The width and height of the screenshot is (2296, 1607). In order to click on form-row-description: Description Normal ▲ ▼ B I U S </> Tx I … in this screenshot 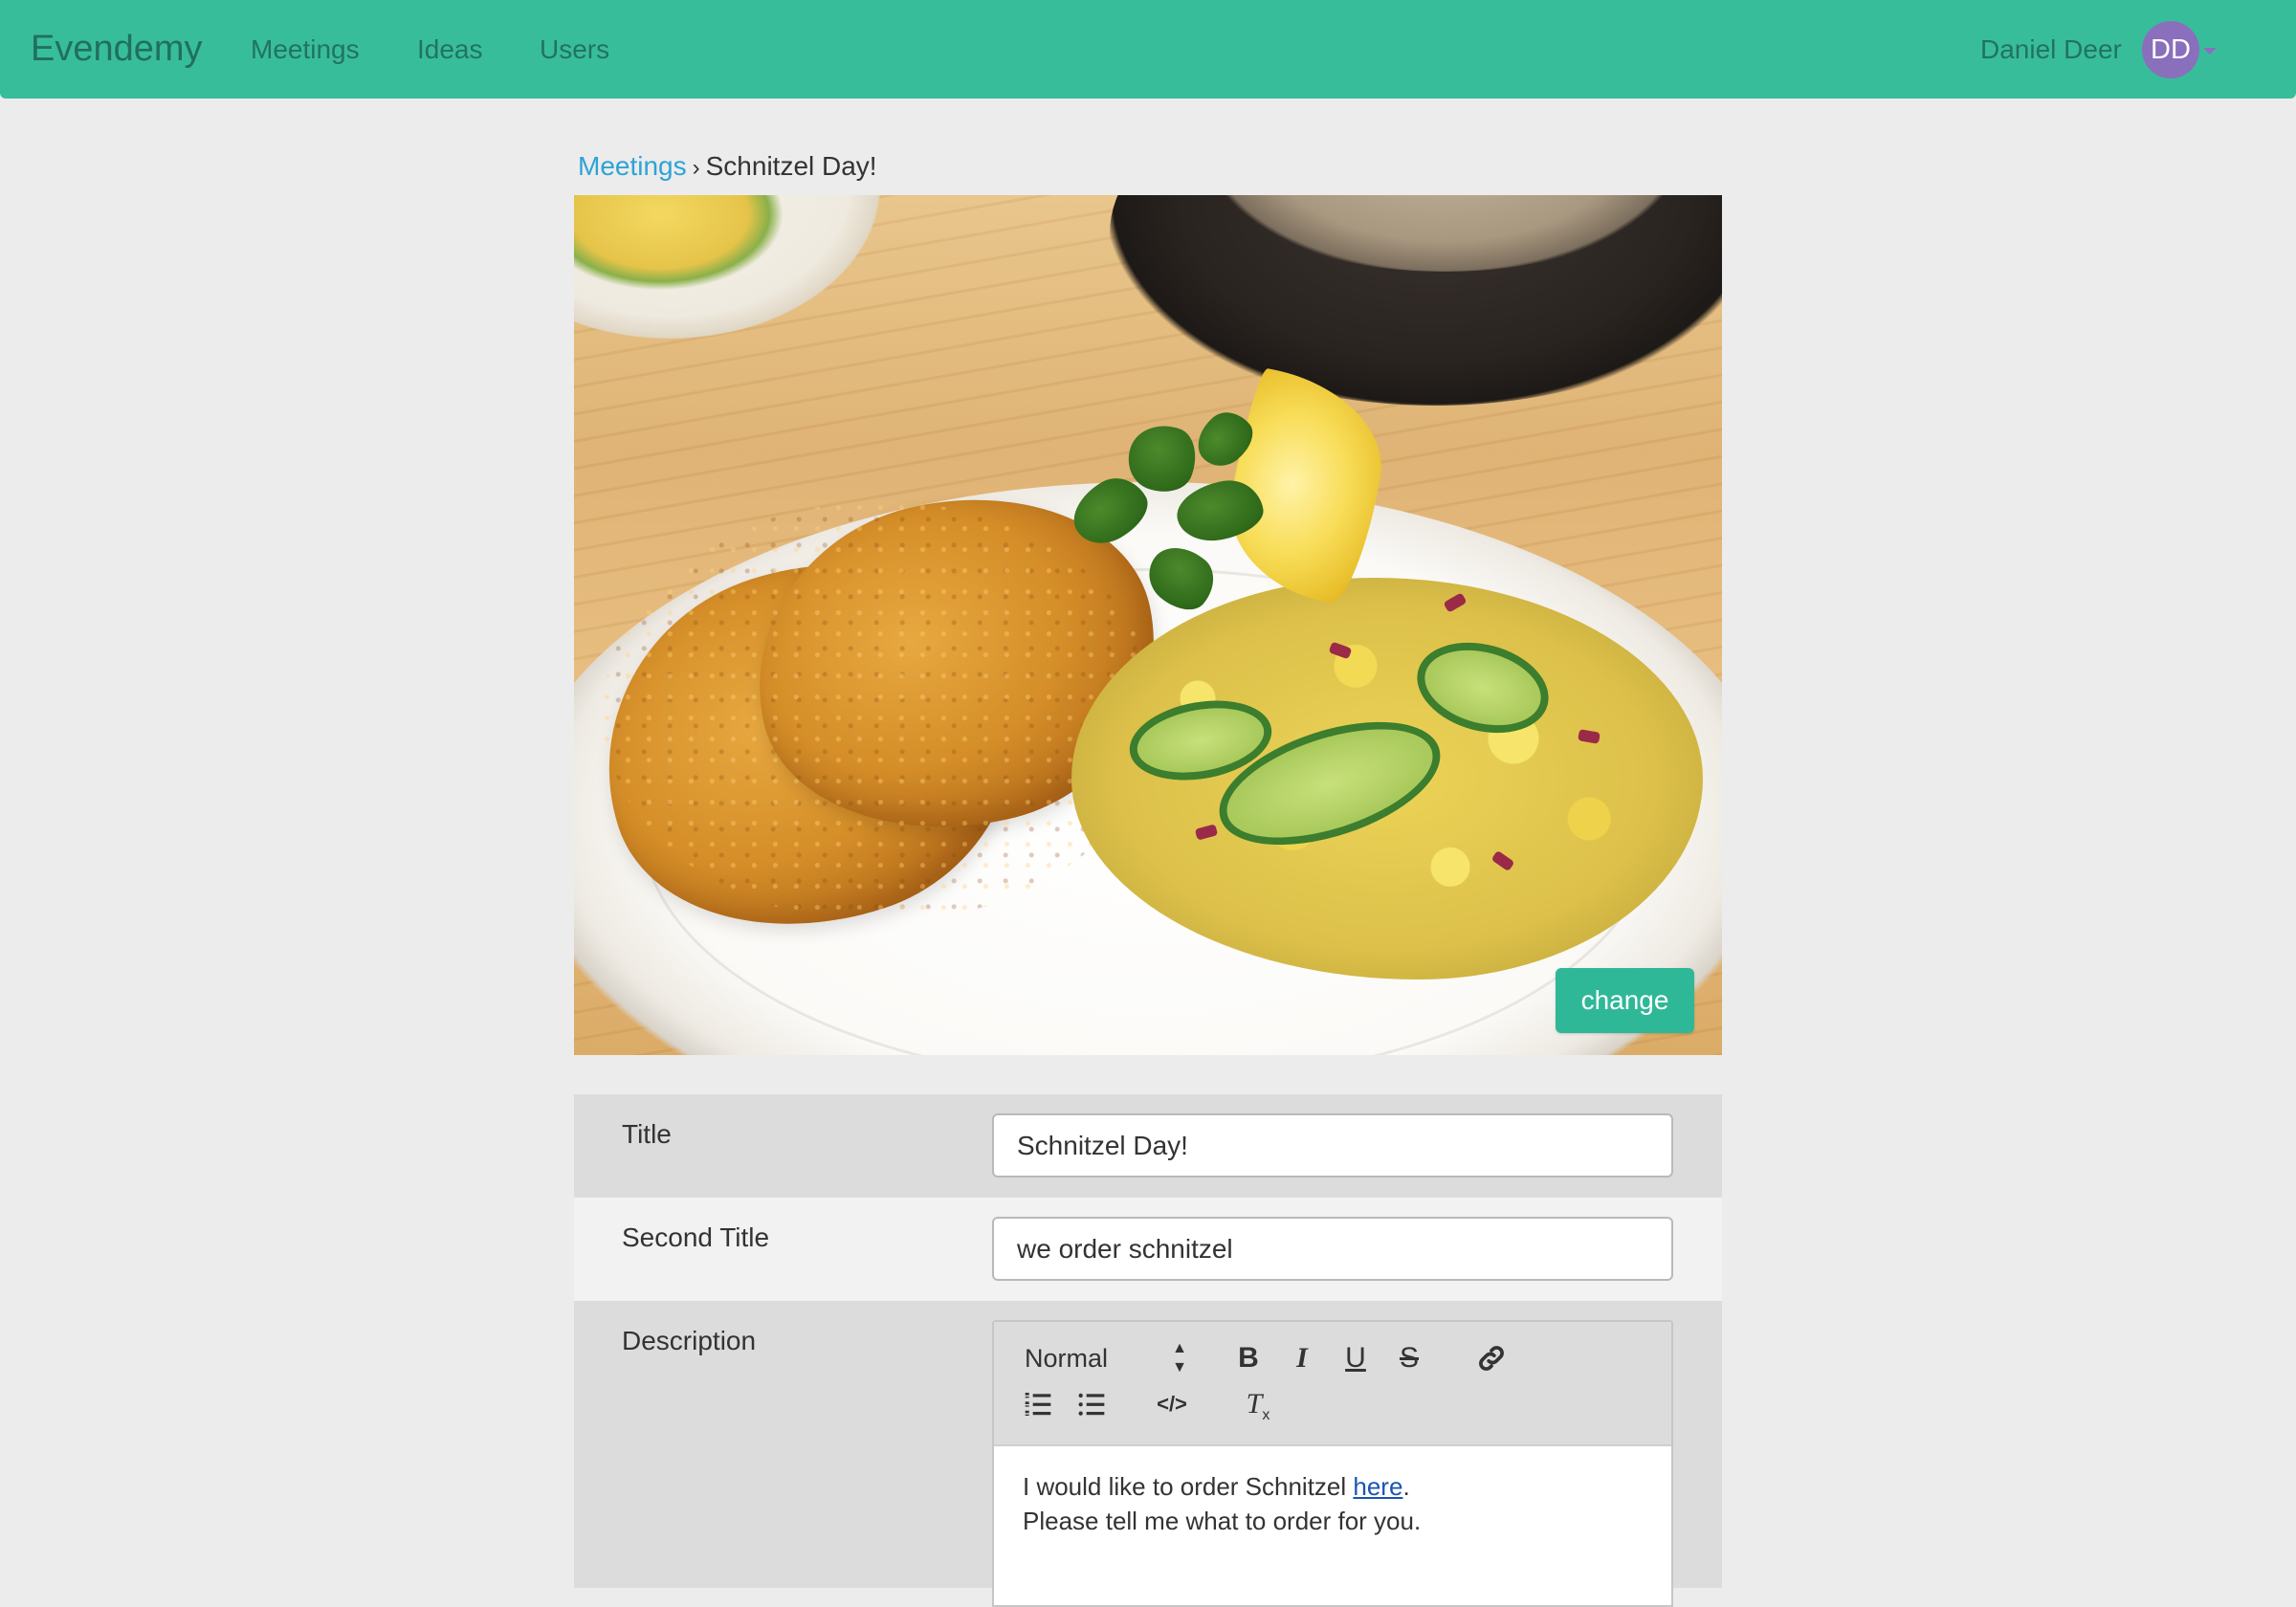, I will do `click(1148, 1454)`.